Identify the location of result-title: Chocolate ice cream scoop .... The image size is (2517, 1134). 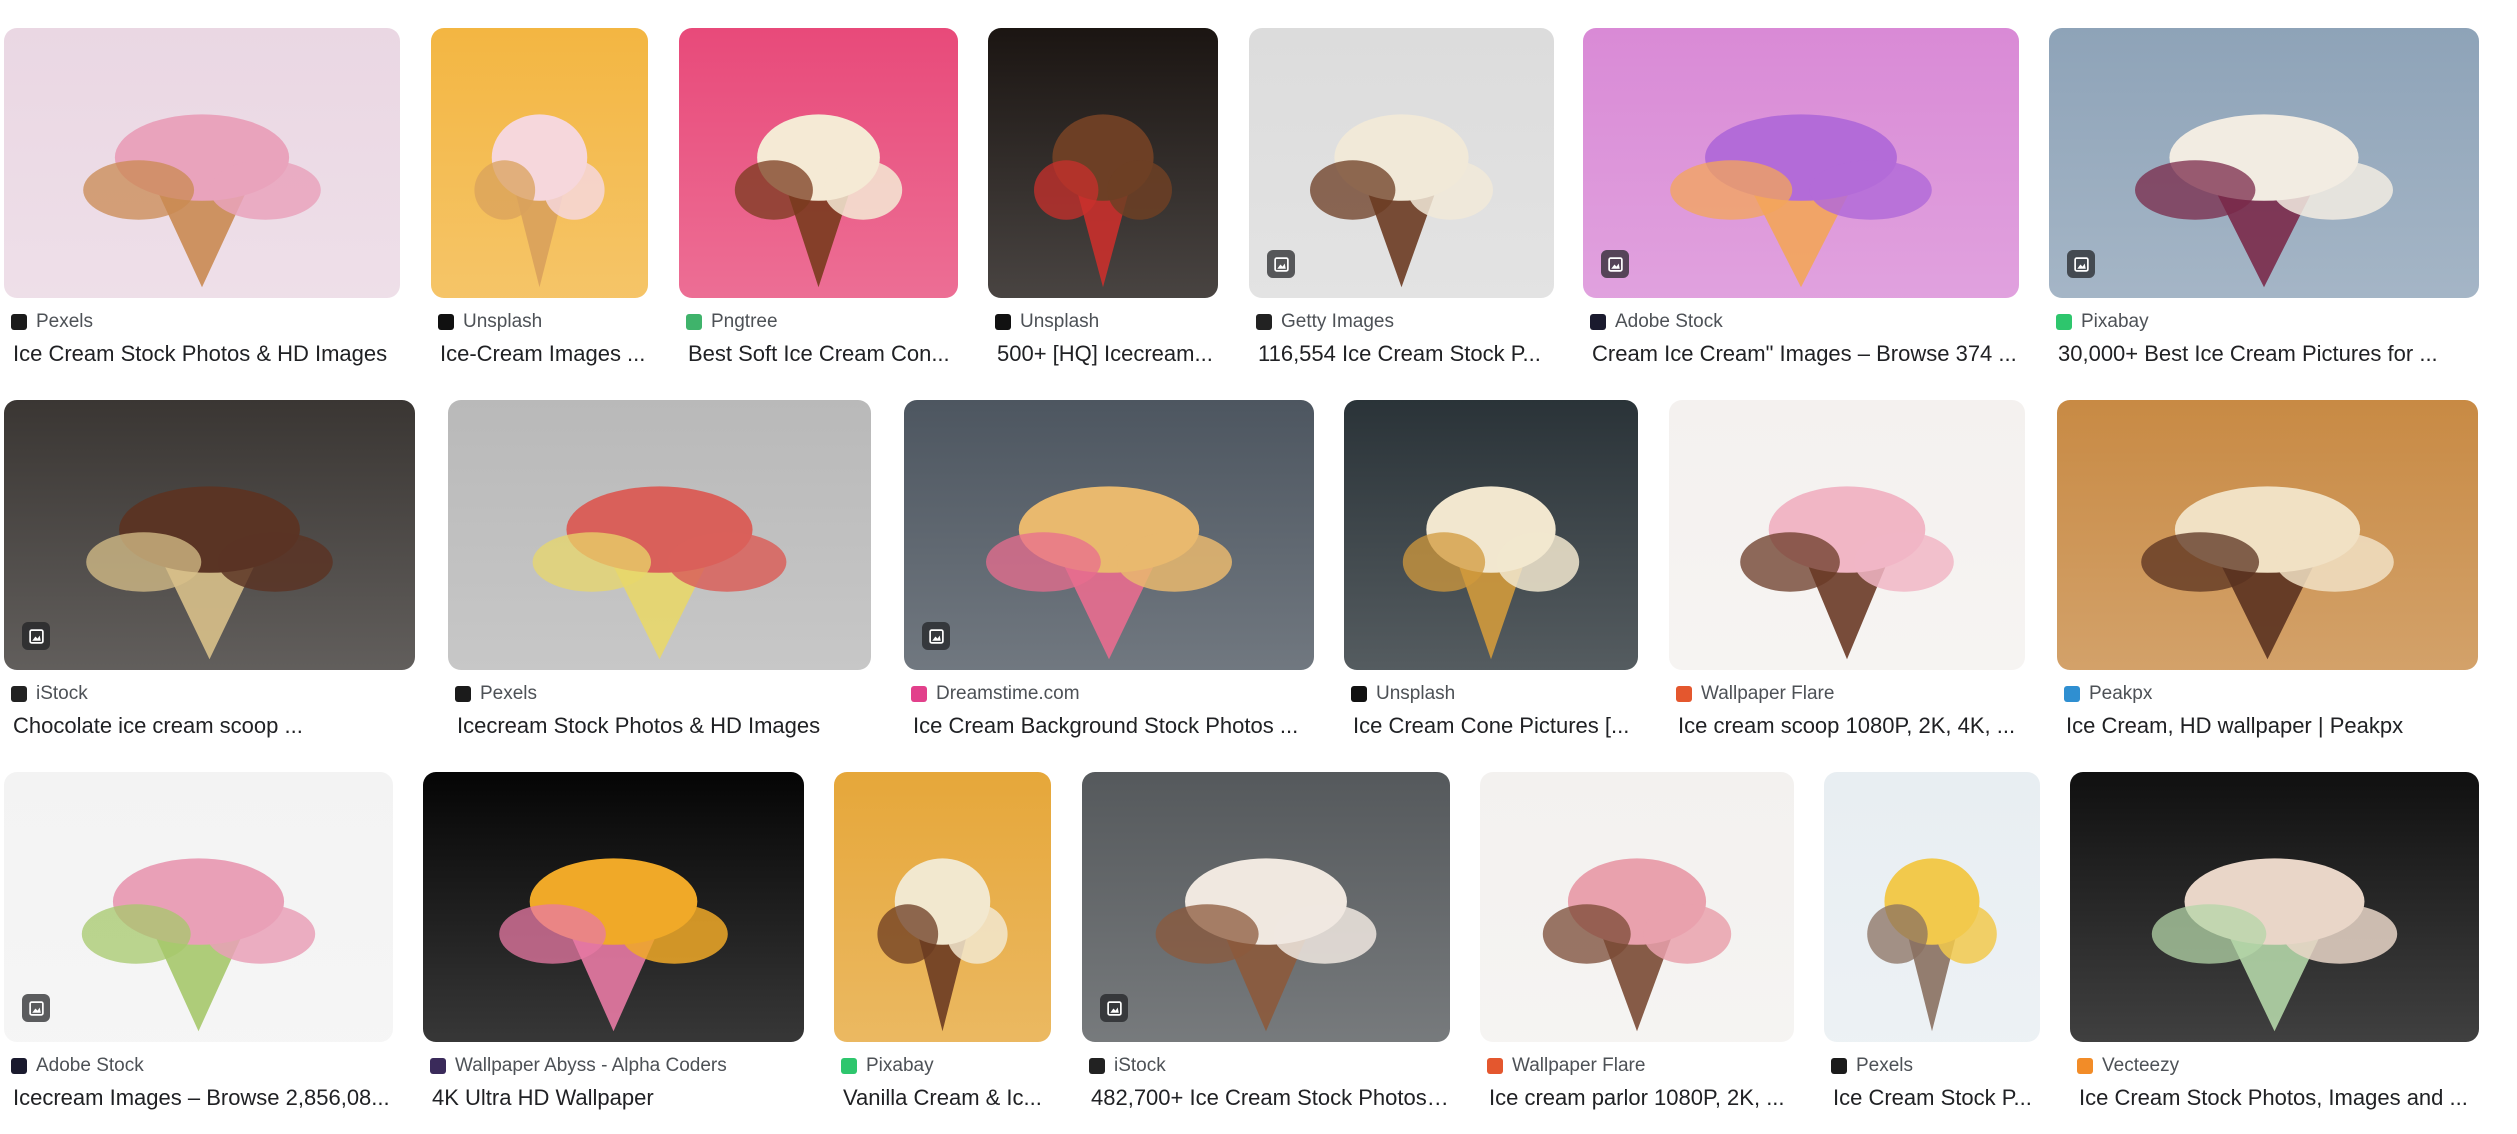
(209, 726).